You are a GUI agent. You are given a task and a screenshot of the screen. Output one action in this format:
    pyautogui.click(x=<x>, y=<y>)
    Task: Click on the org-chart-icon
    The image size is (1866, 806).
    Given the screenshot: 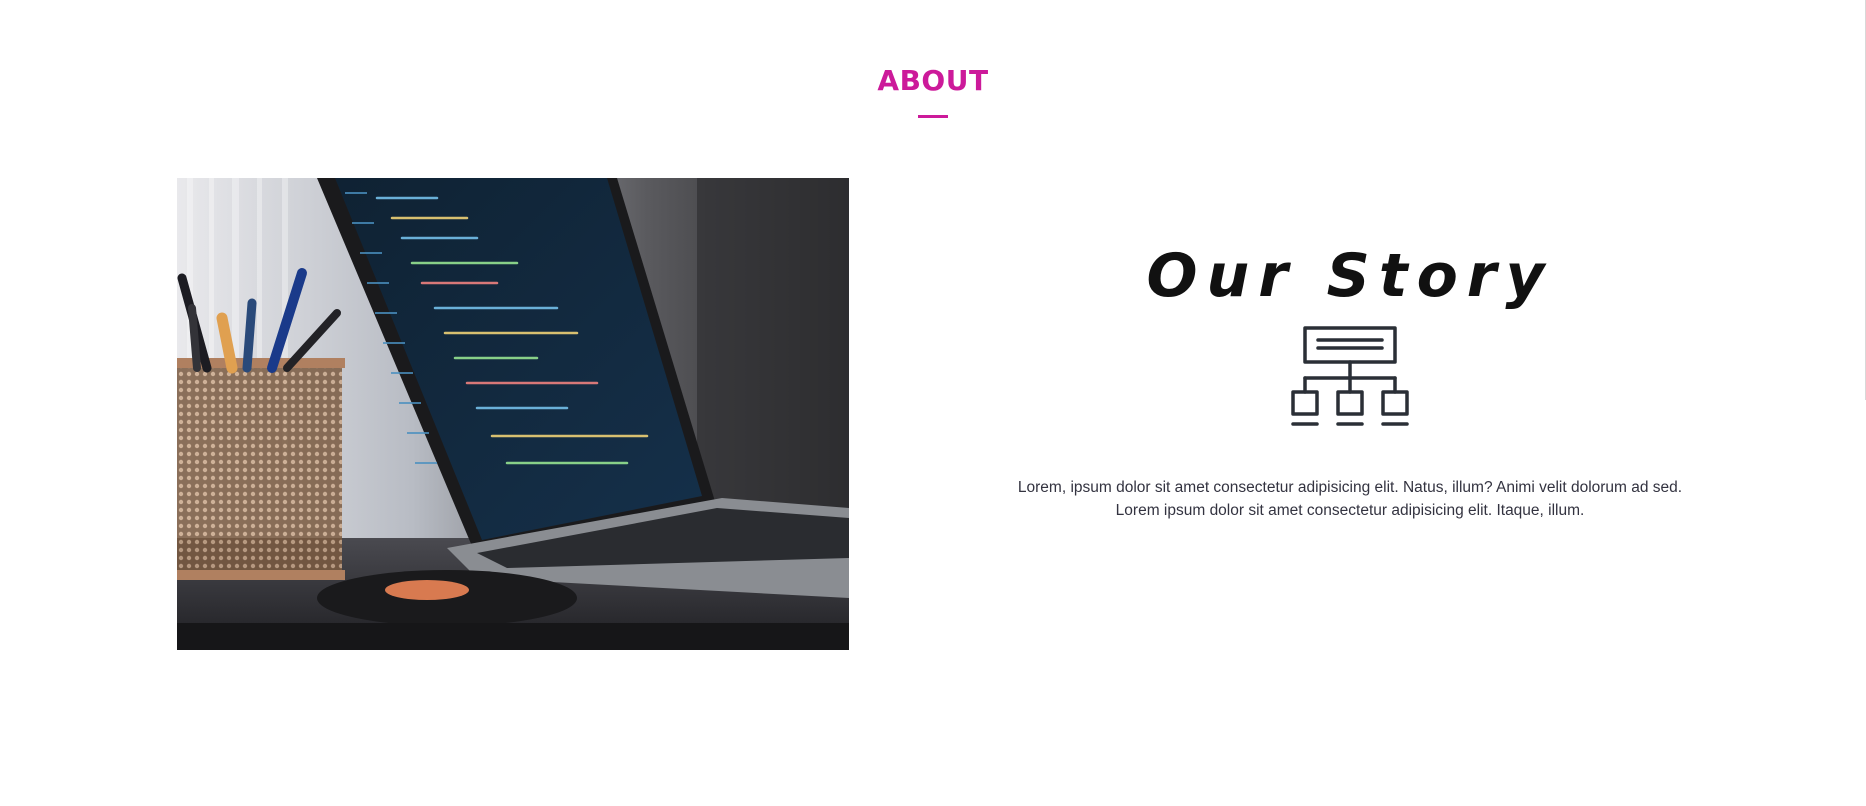 What is the action you would take?
    pyautogui.click(x=1350, y=376)
    